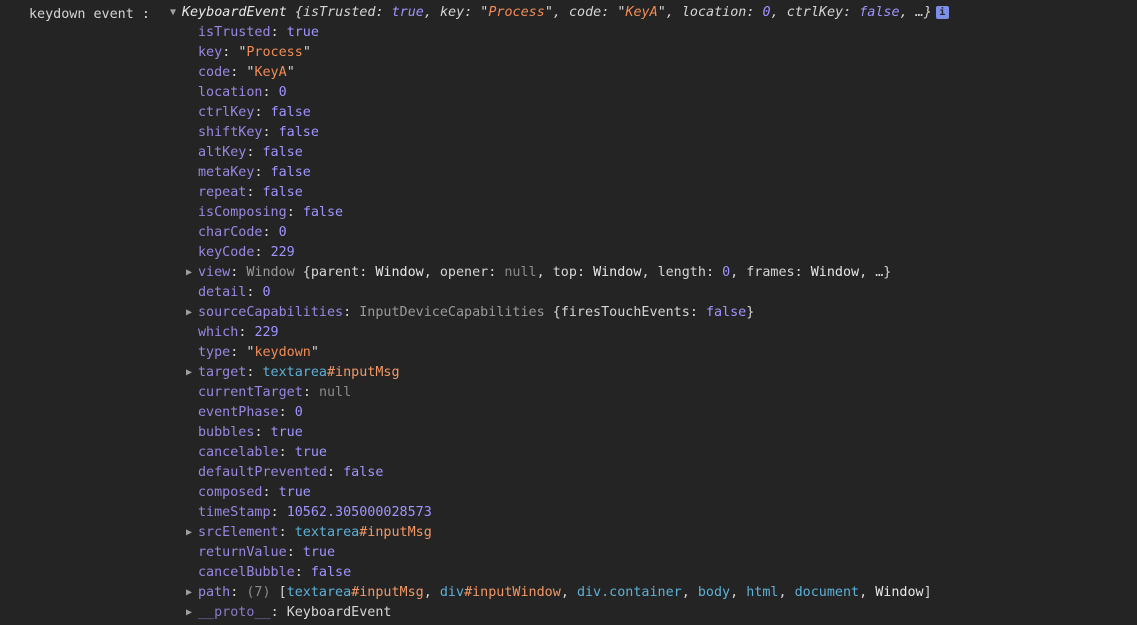 Image resolution: width=1137 pixels, height=625 pixels. What do you see at coordinates (407, 12) in the screenshot?
I see `summary-value: true` at bounding box center [407, 12].